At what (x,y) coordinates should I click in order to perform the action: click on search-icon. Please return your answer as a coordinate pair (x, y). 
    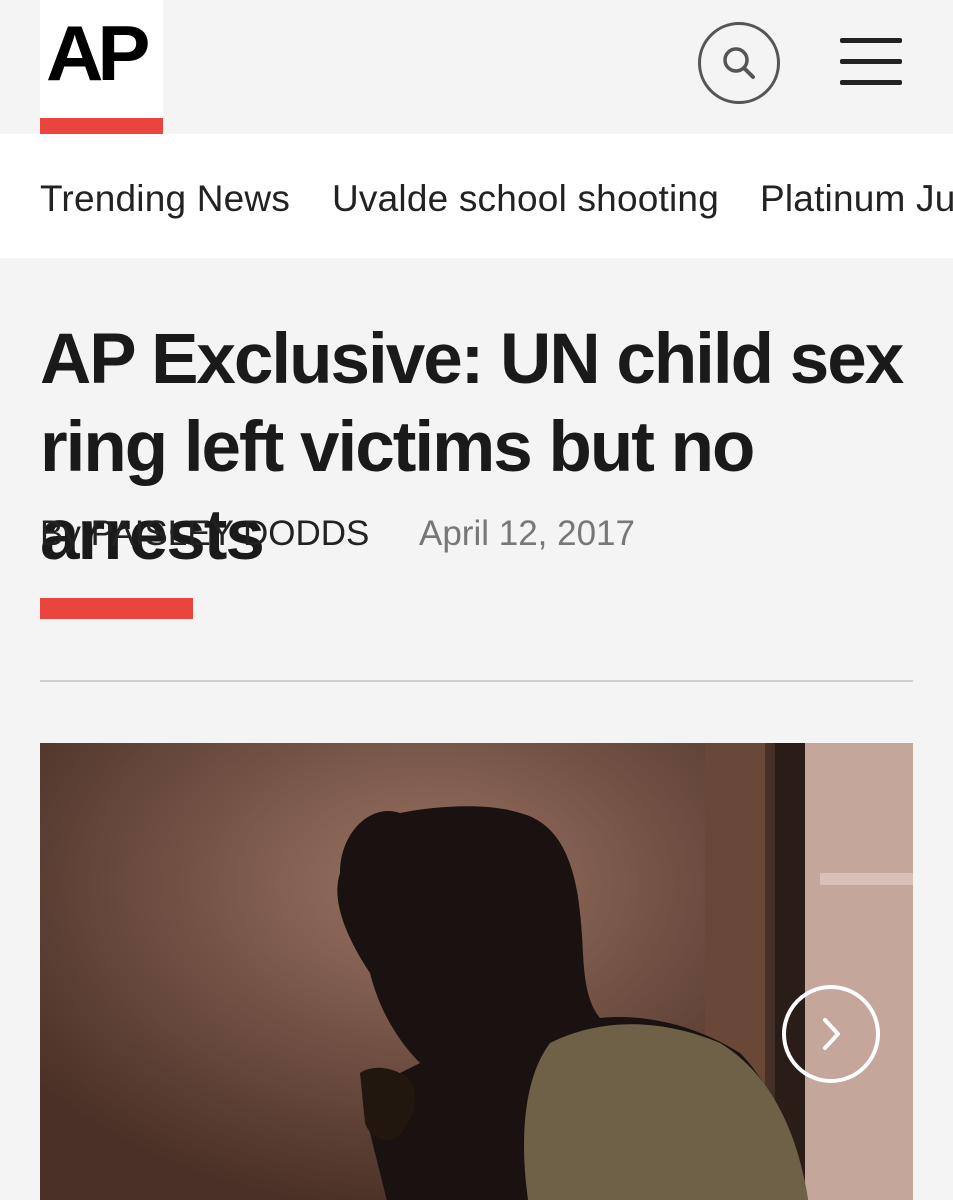
    Looking at the image, I should click on (739, 63).